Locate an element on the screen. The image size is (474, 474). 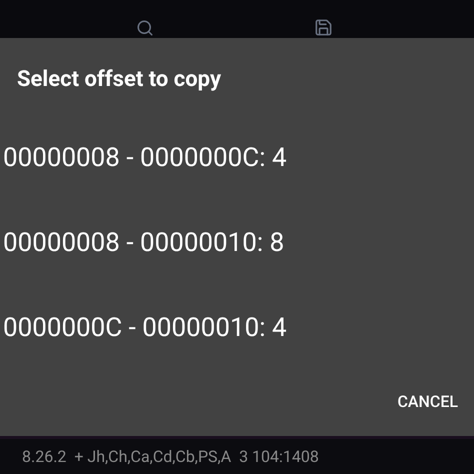
offset-option: 00000008 - 0000000C: 4 is located at coordinates (143, 157).